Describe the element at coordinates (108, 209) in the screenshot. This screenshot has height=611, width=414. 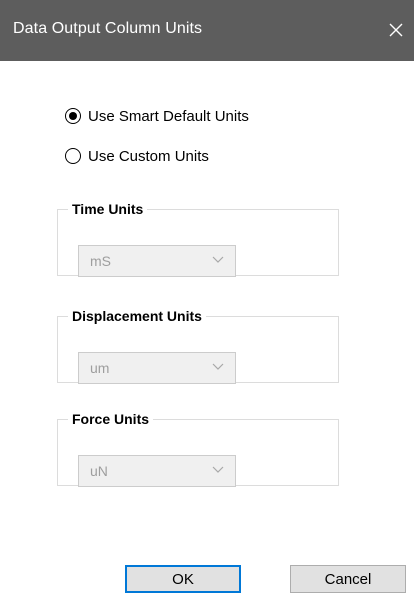
I see `time-units-title: Time Units` at that location.